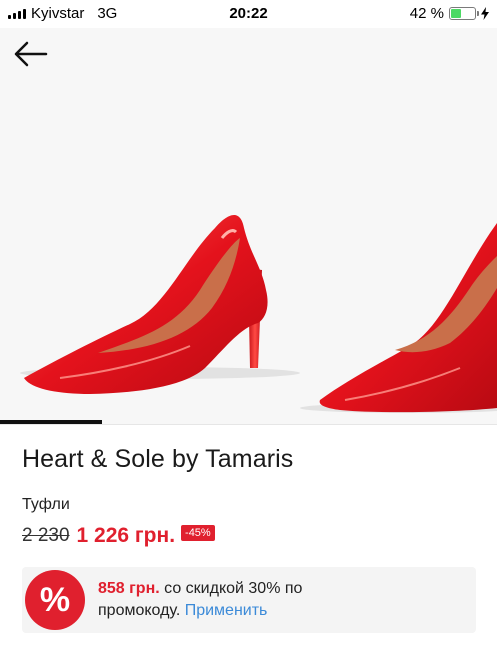 The height and width of the screenshot is (649, 497). What do you see at coordinates (126, 535) in the screenshot?
I see `new-price: 1 226 грн.` at bounding box center [126, 535].